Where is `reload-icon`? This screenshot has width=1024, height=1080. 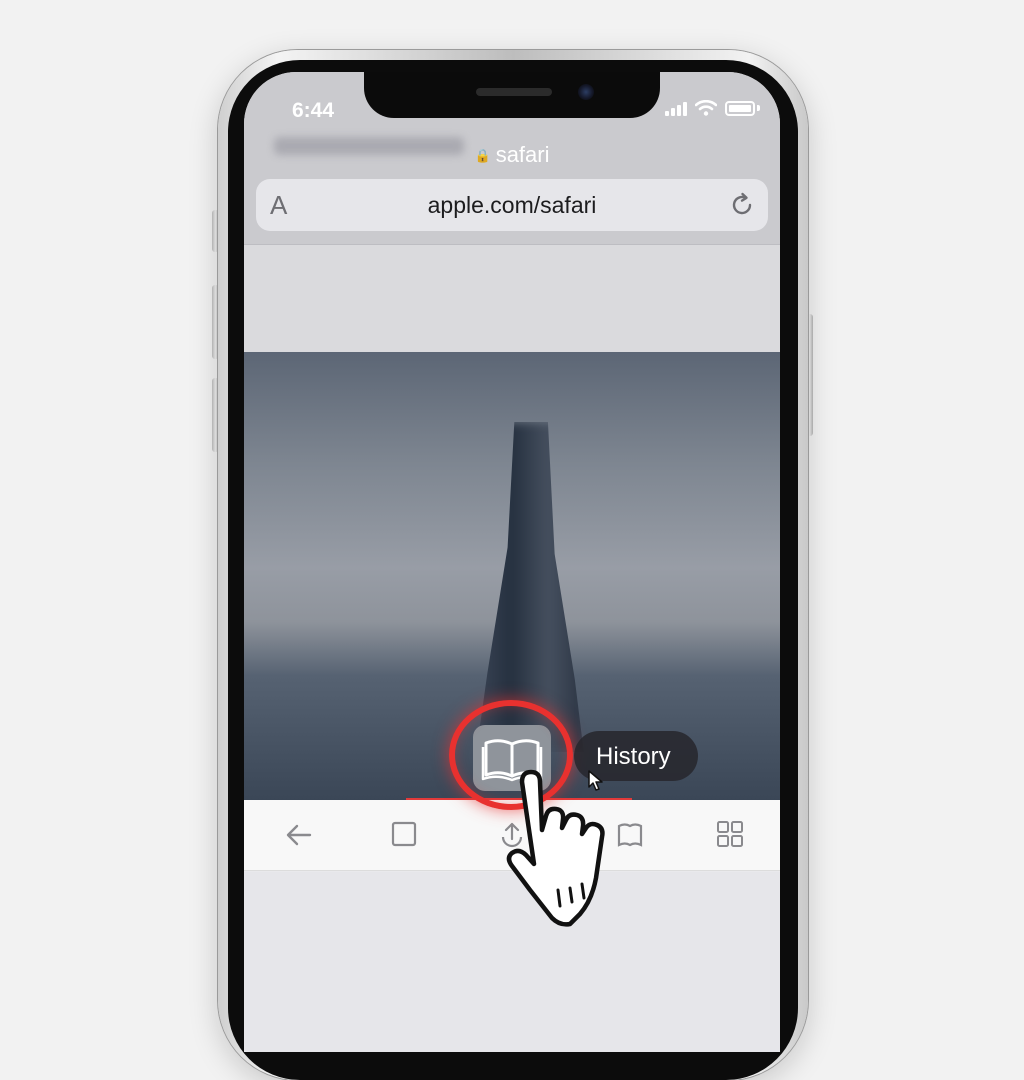 reload-icon is located at coordinates (742, 205).